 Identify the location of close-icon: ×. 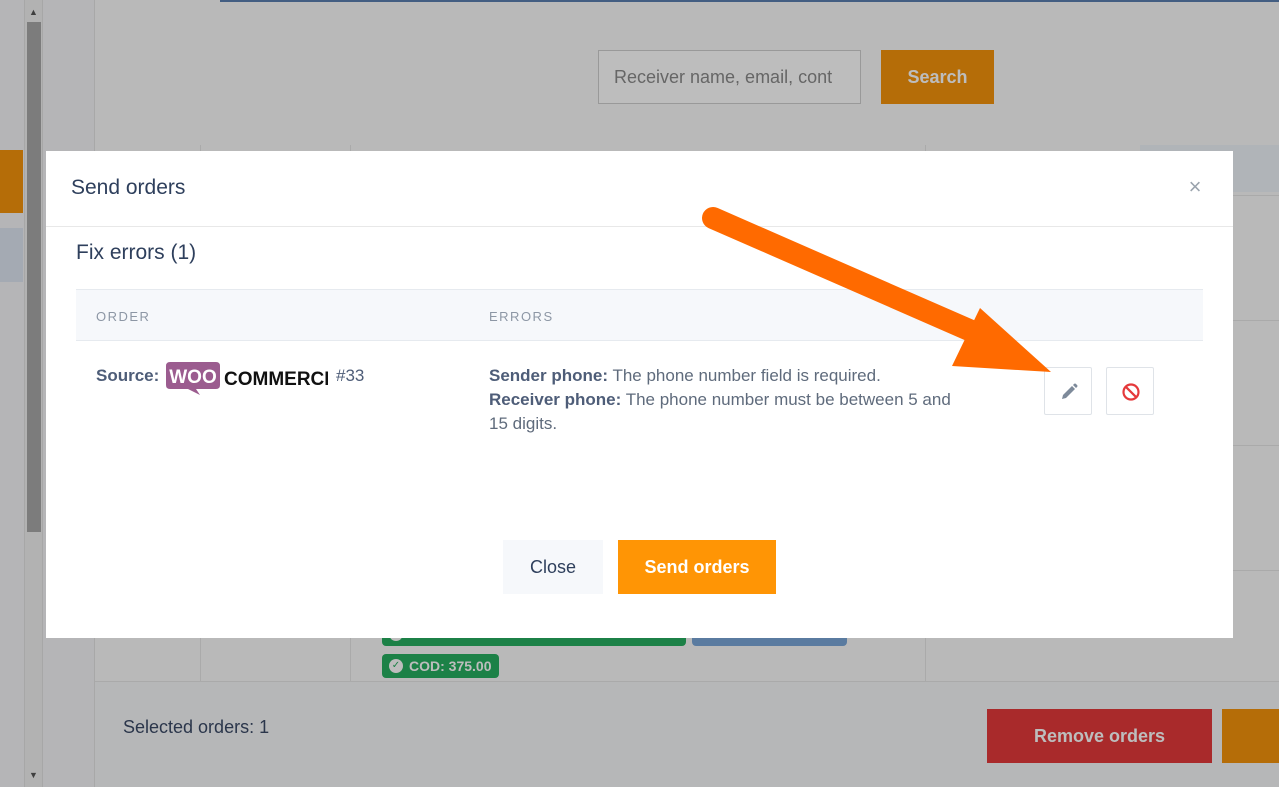
(1195, 187).